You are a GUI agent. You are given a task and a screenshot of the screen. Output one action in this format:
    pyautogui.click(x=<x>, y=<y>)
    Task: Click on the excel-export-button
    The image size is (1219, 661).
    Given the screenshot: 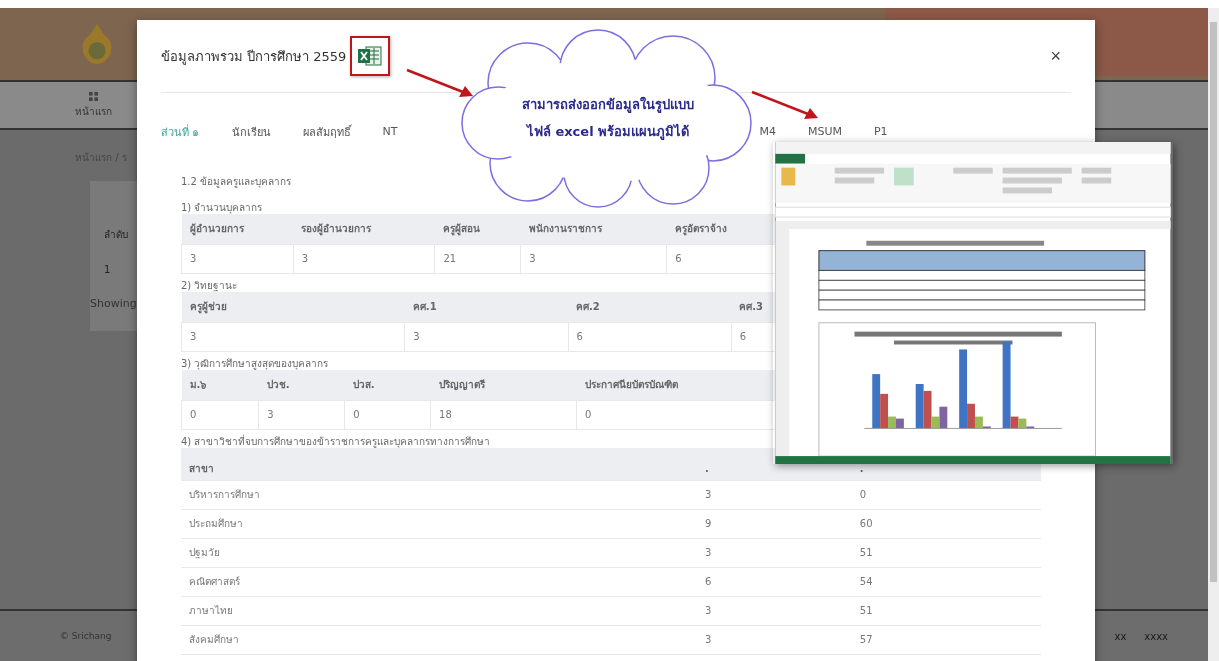 What is the action you would take?
    pyautogui.click(x=370, y=56)
    